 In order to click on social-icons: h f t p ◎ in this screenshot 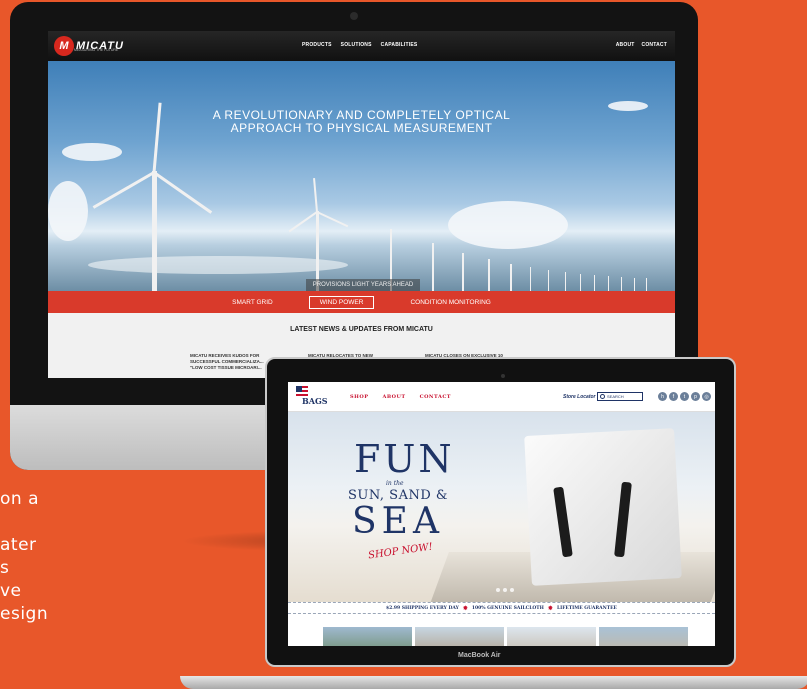, I will do `click(684, 396)`.